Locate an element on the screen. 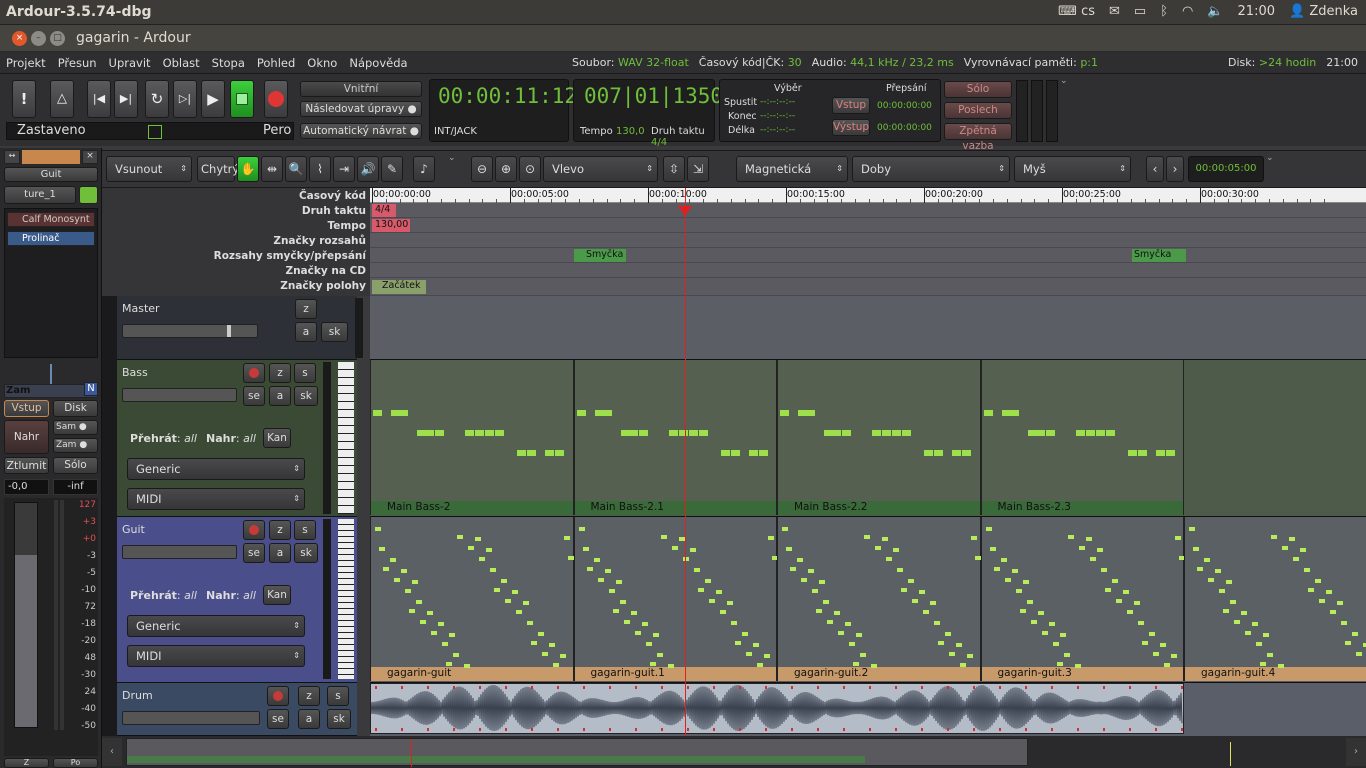 The width and height of the screenshot is (1366, 768). close-icon: × is located at coordinates (19, 38).